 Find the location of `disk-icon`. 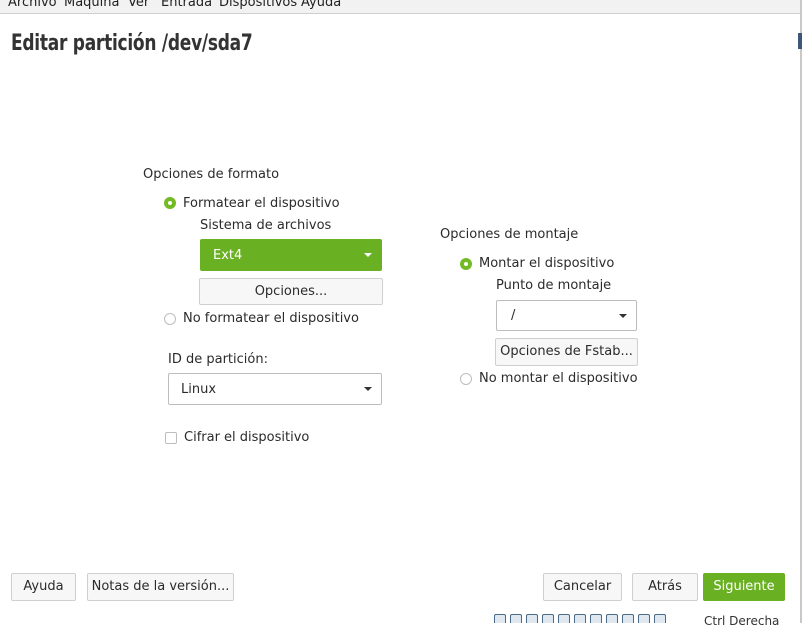

disk-icon is located at coordinates (500, 618).